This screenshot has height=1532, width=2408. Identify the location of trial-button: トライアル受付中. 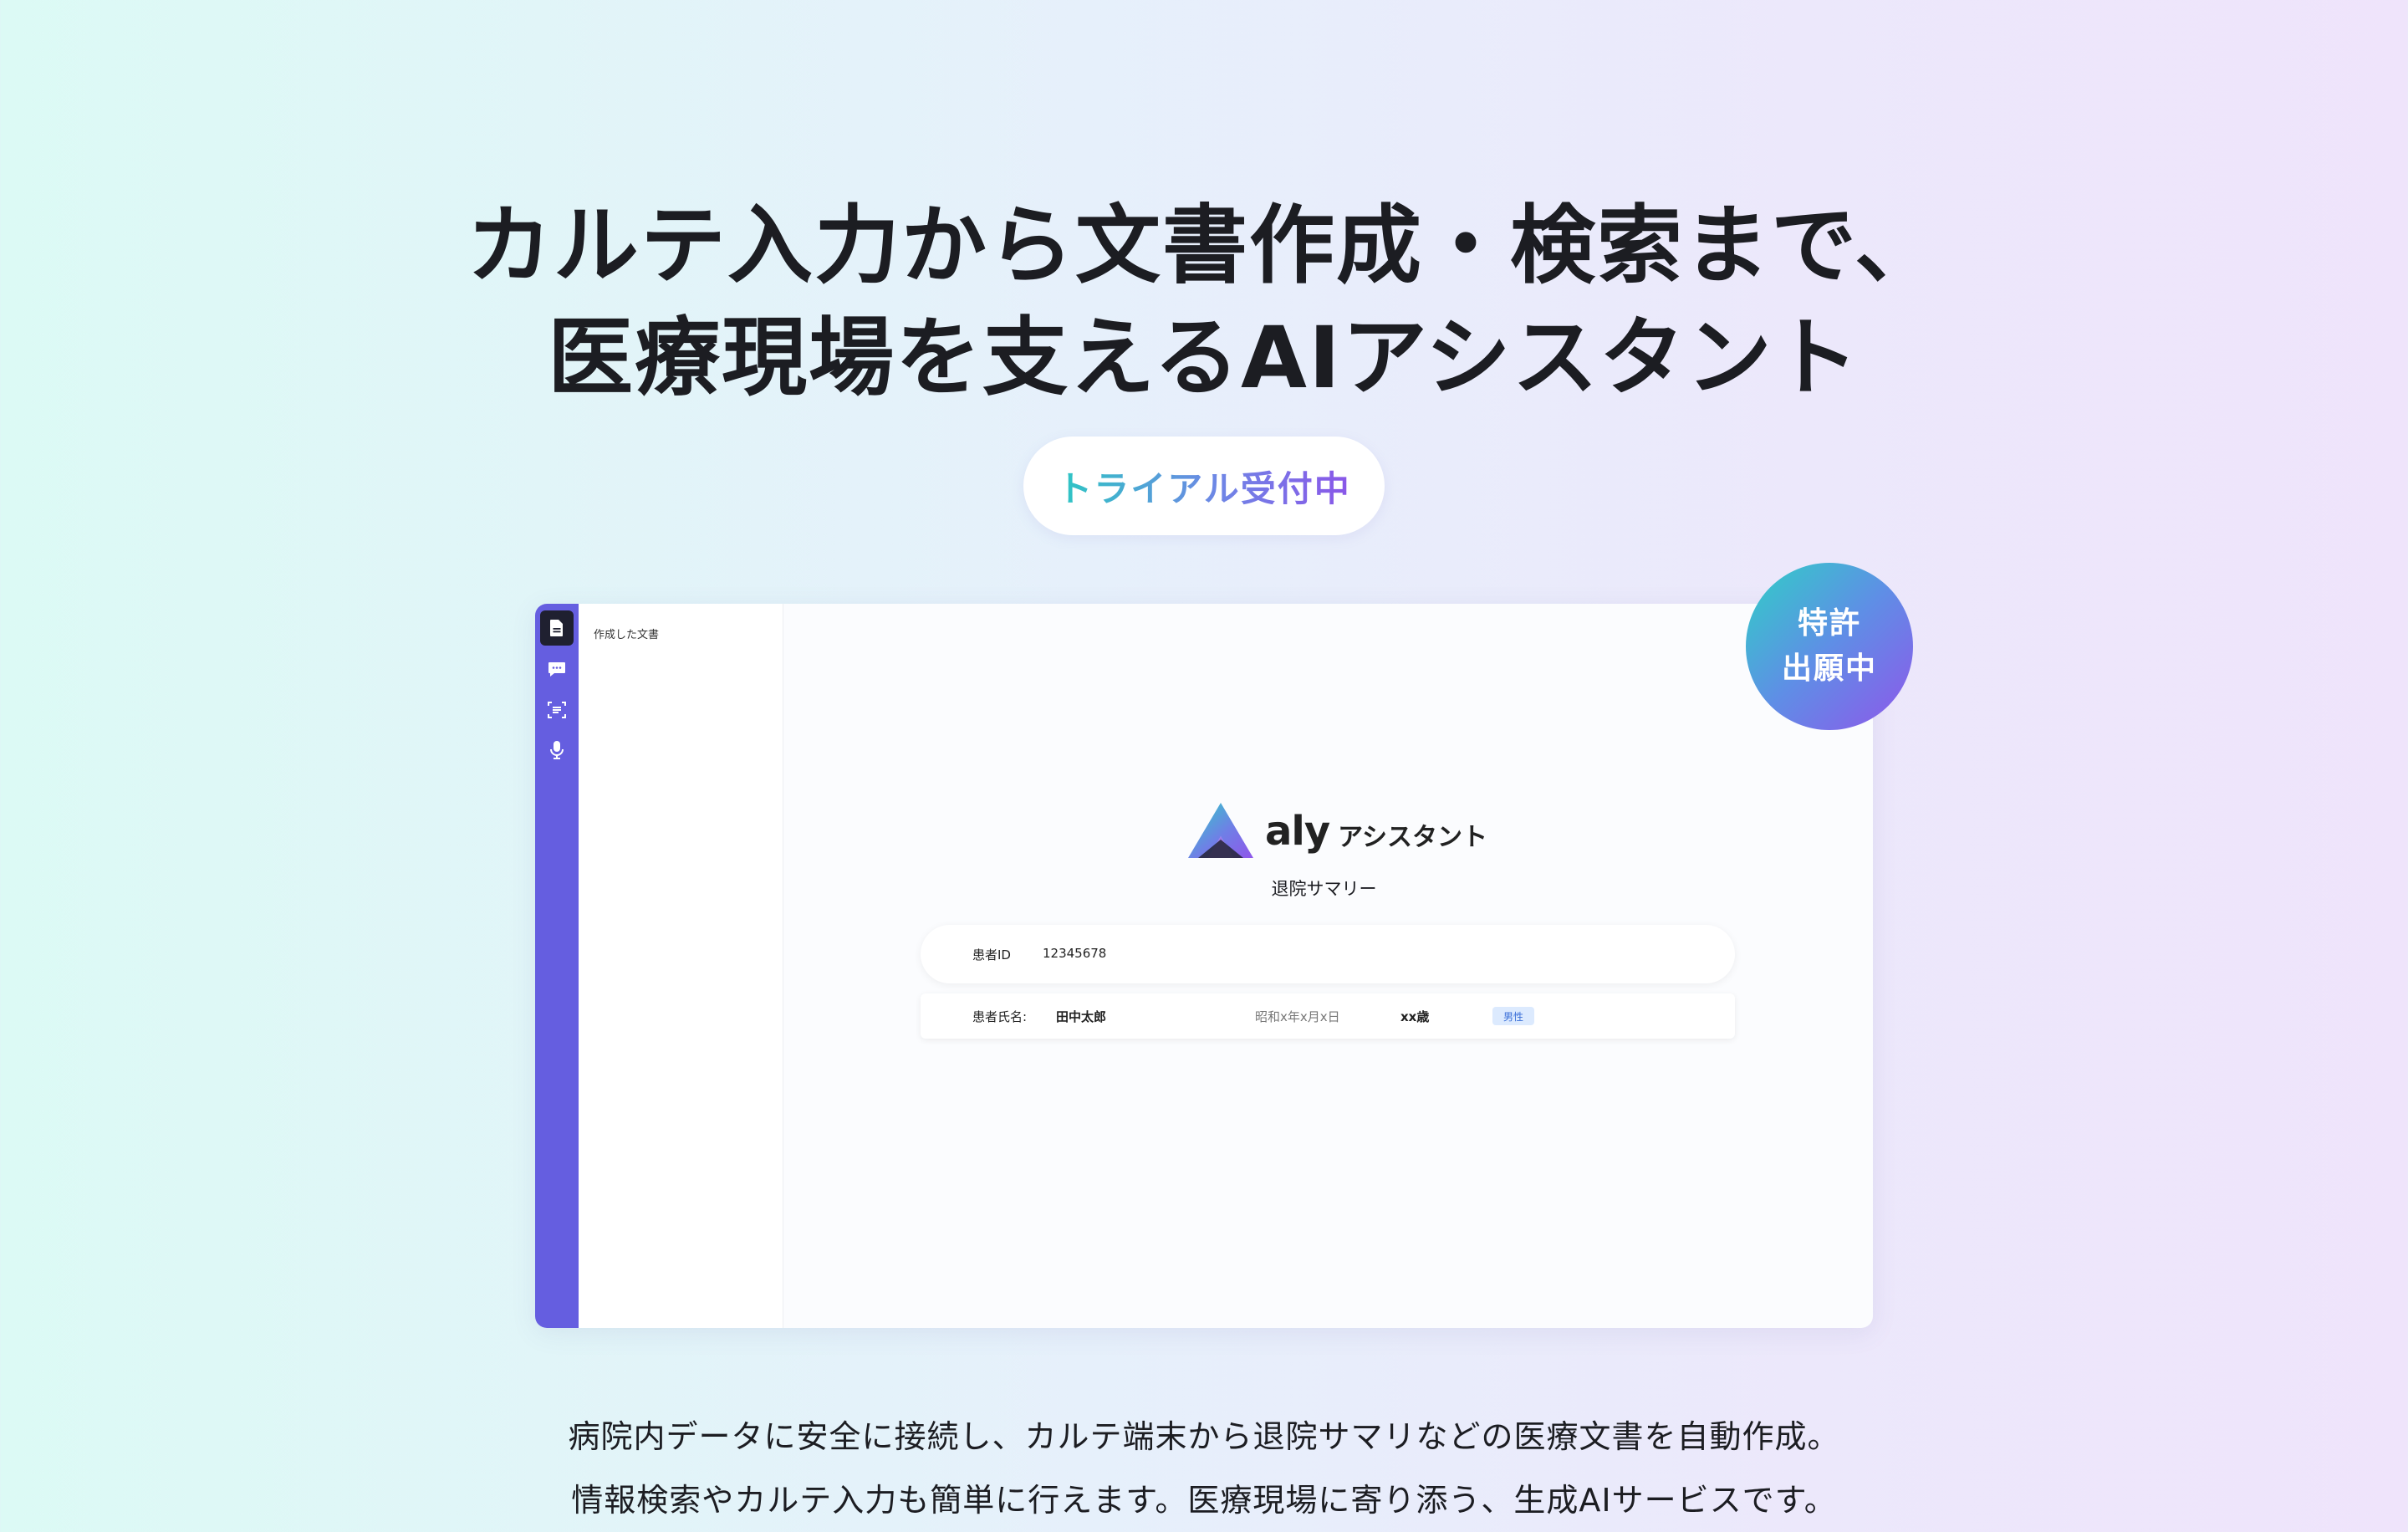
(1204, 486).